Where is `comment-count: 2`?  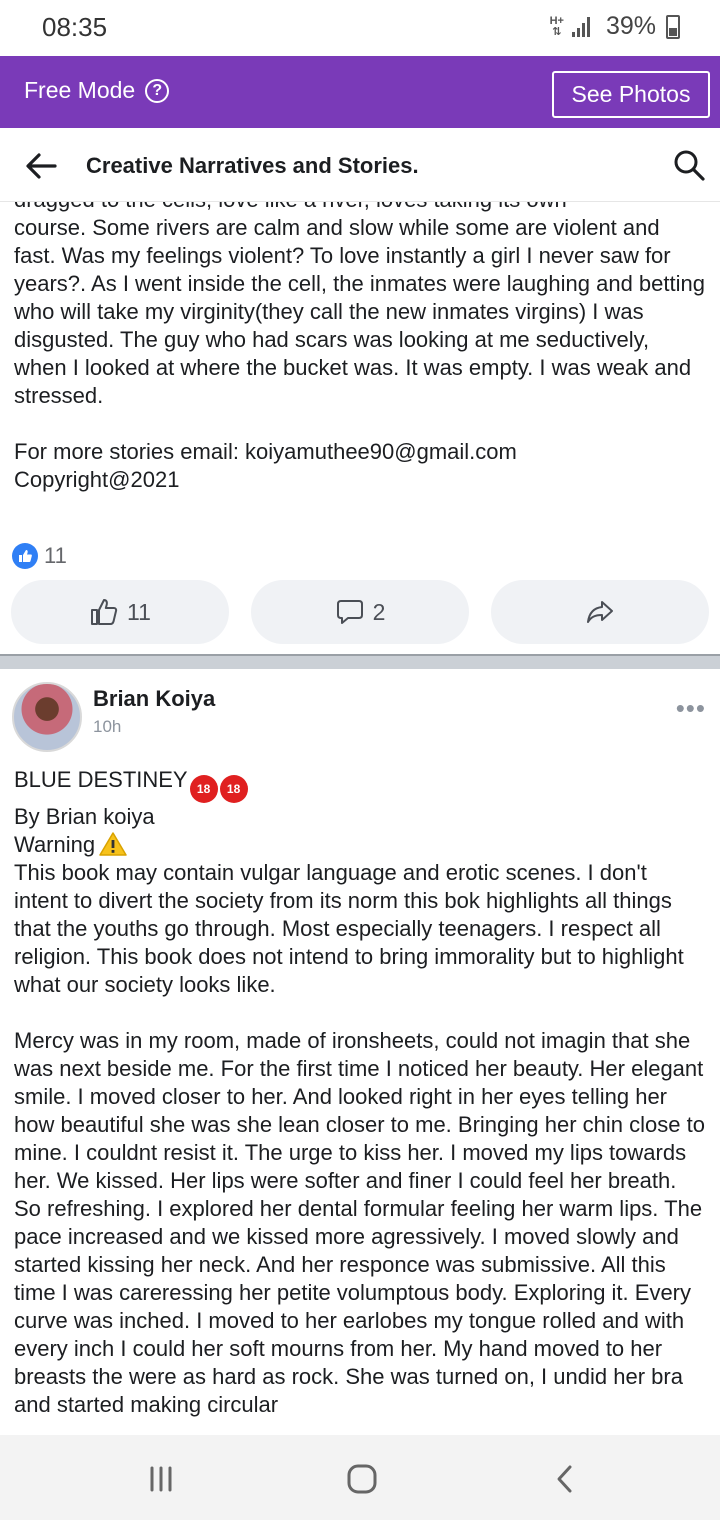 comment-count: 2 is located at coordinates (379, 611).